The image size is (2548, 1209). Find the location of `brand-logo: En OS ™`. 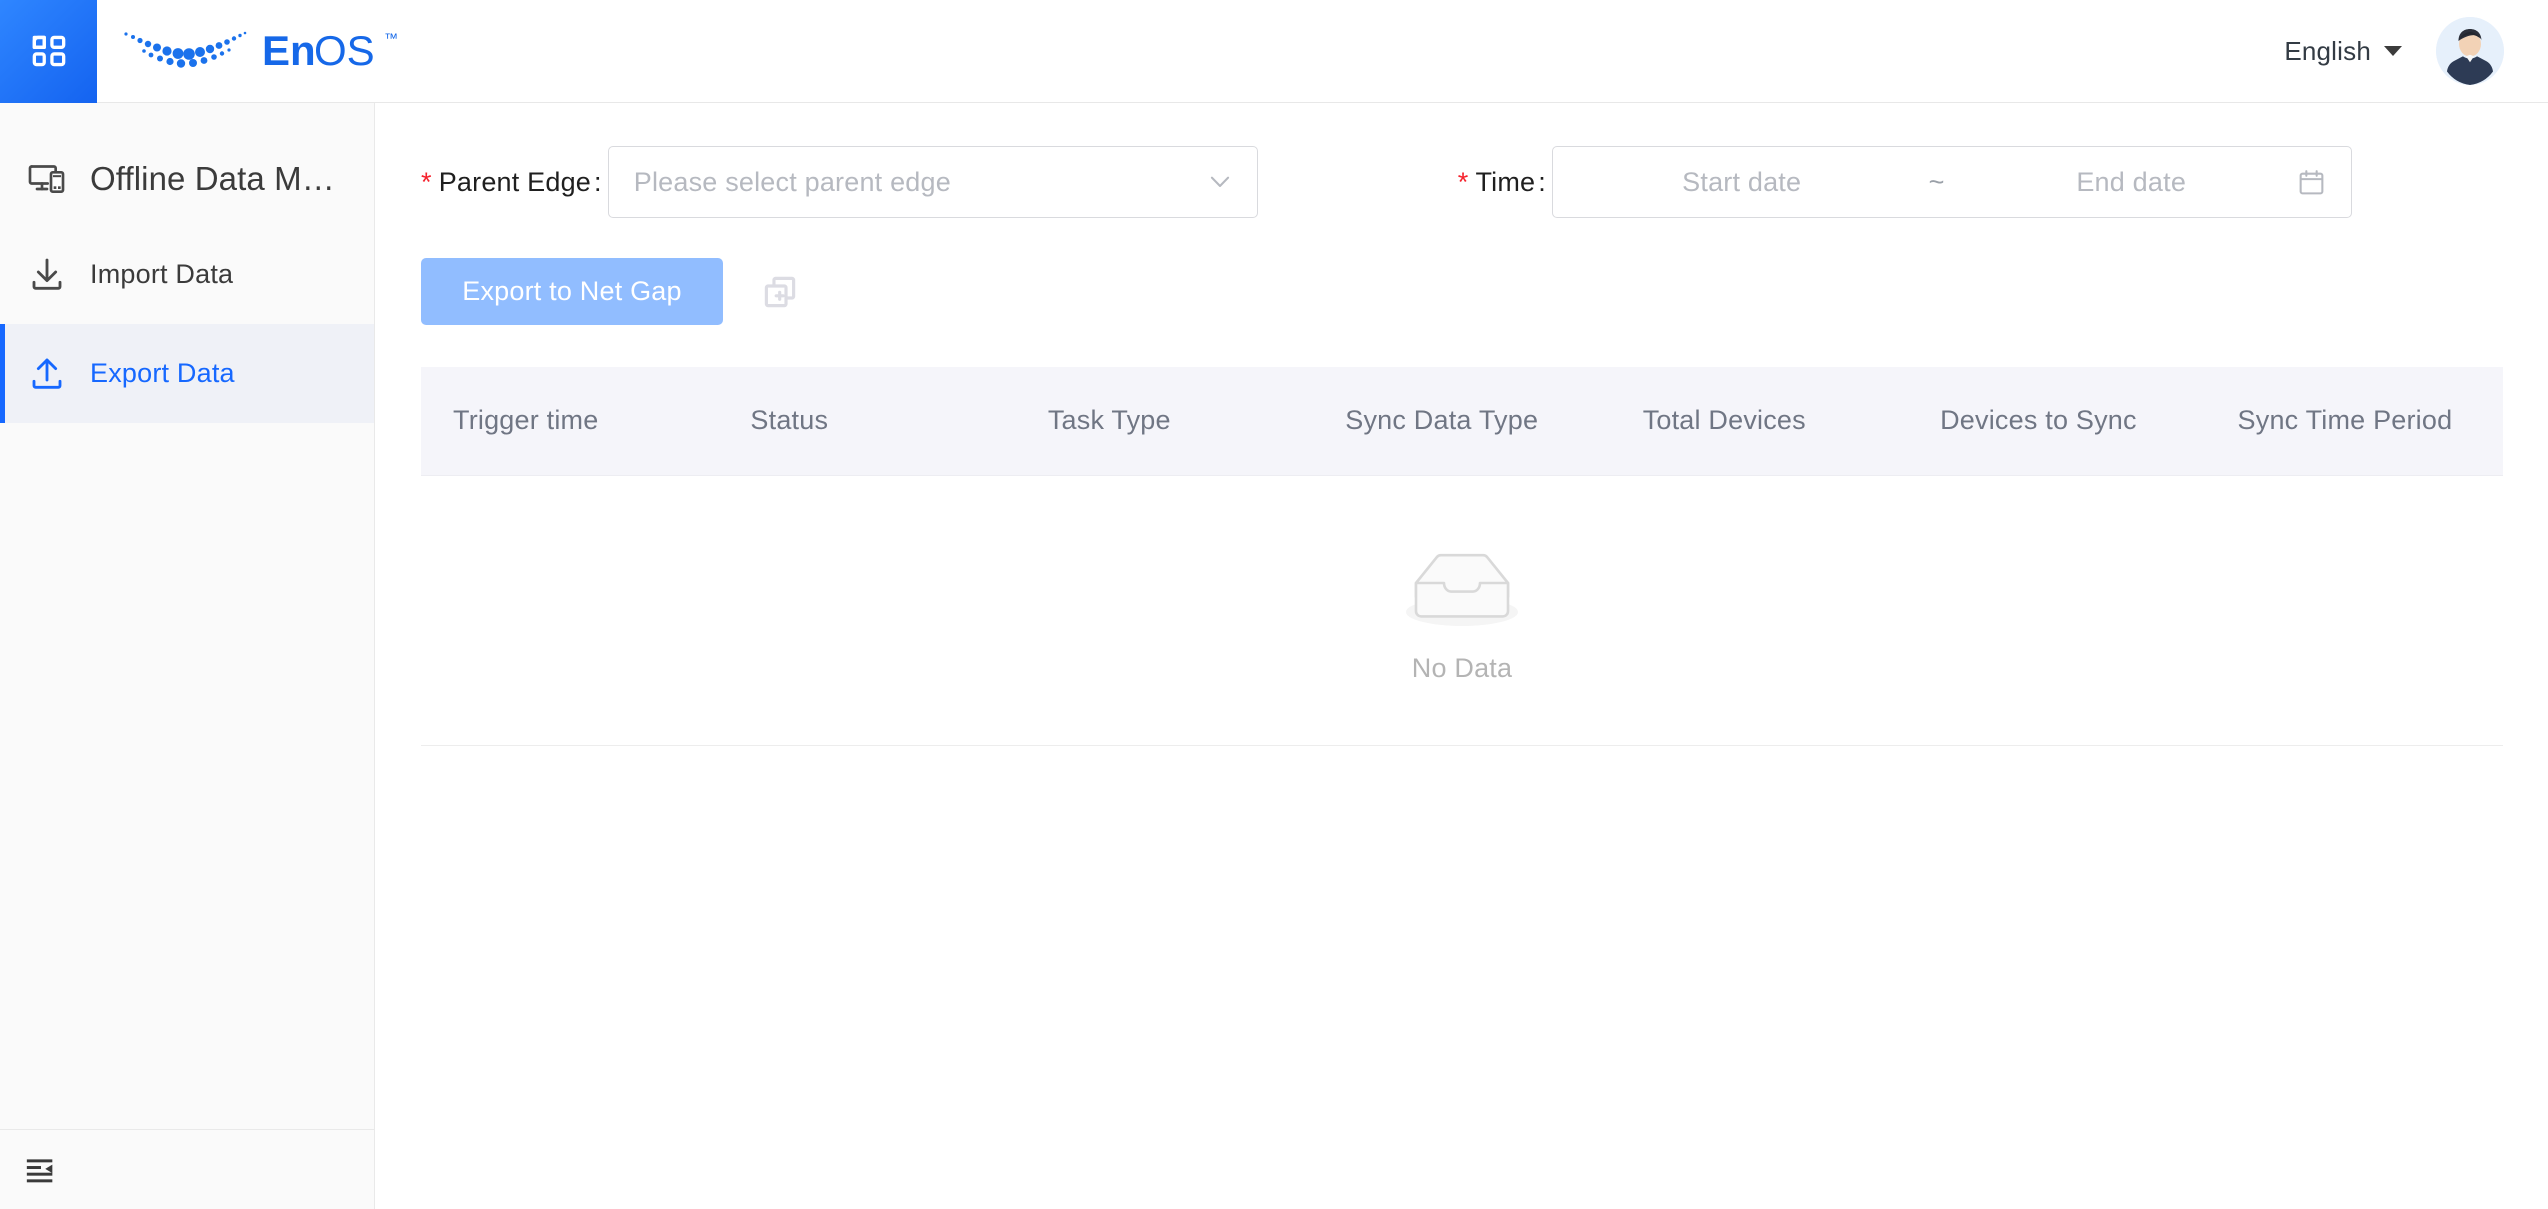

brand-logo: En OS ™ is located at coordinates (266, 51).